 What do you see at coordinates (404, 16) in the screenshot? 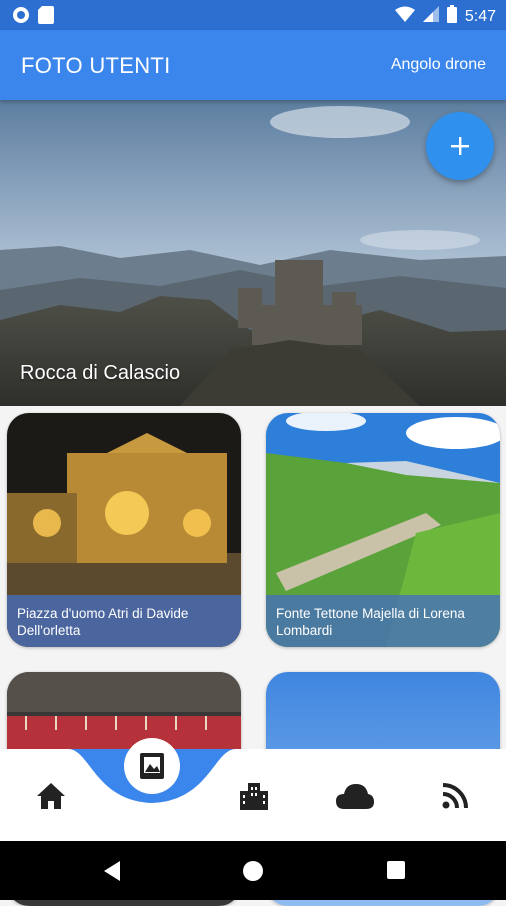
I see `wifi-icon` at bounding box center [404, 16].